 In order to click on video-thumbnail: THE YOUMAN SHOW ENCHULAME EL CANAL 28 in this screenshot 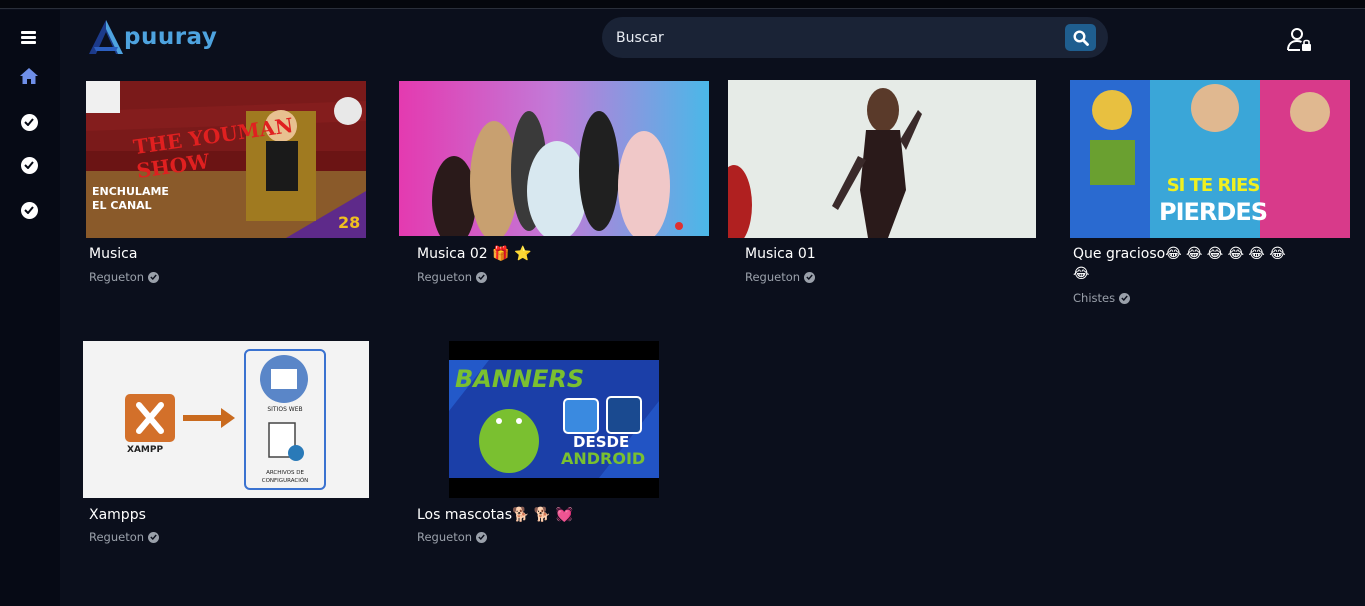, I will do `click(226, 159)`.